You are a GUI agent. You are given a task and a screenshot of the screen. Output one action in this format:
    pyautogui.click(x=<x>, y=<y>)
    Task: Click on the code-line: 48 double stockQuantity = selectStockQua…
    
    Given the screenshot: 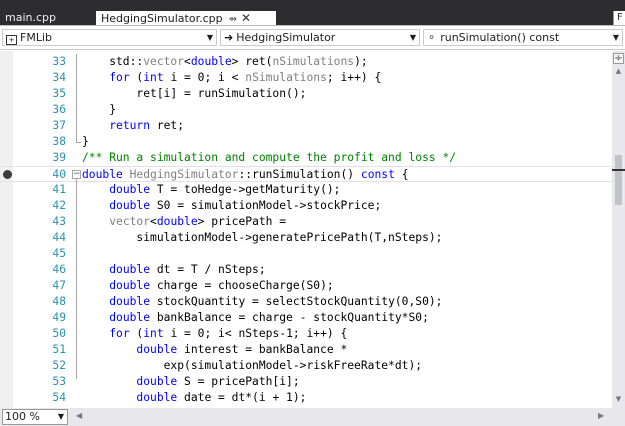 What is the action you would take?
    pyautogui.click(x=306, y=302)
    